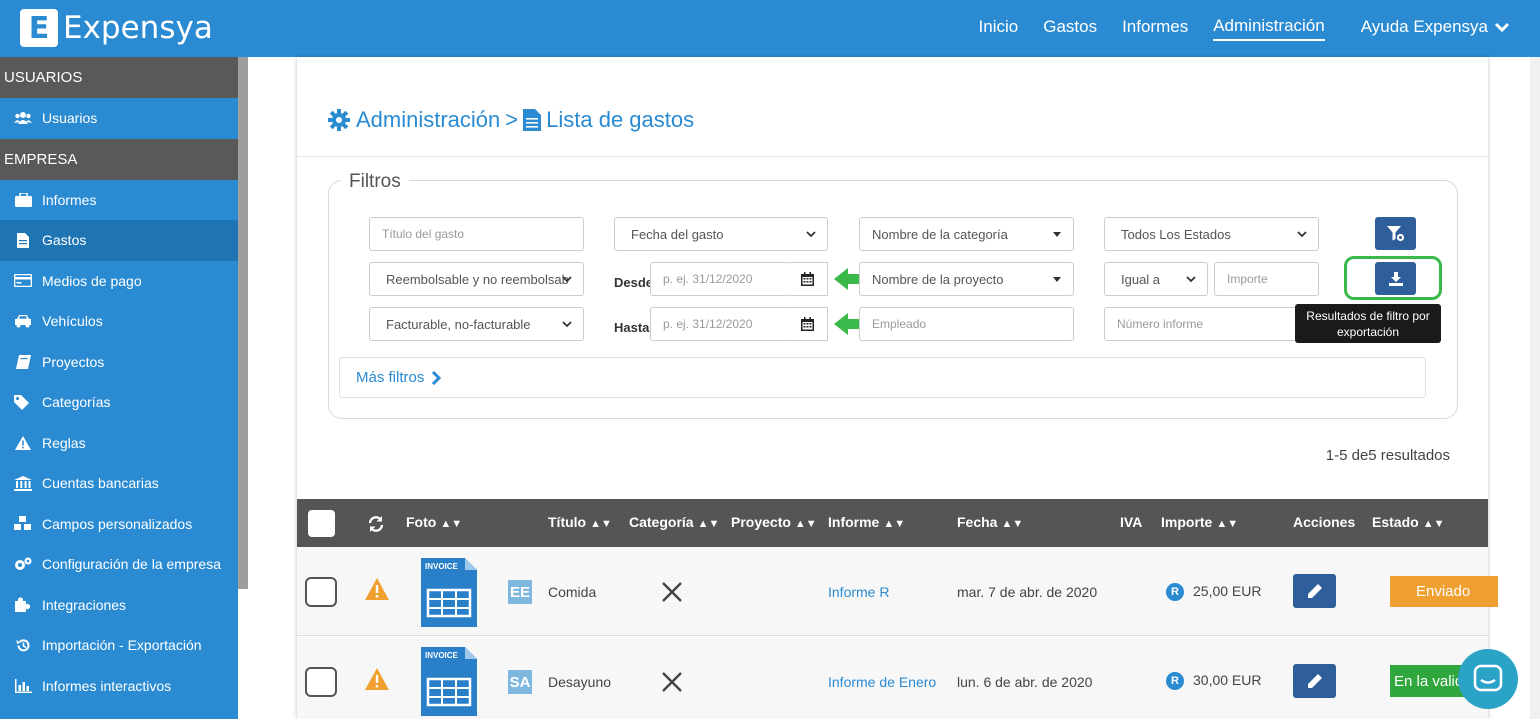 This screenshot has height=719, width=1540. What do you see at coordinates (23, 645) in the screenshot?
I see `history-icon` at bounding box center [23, 645].